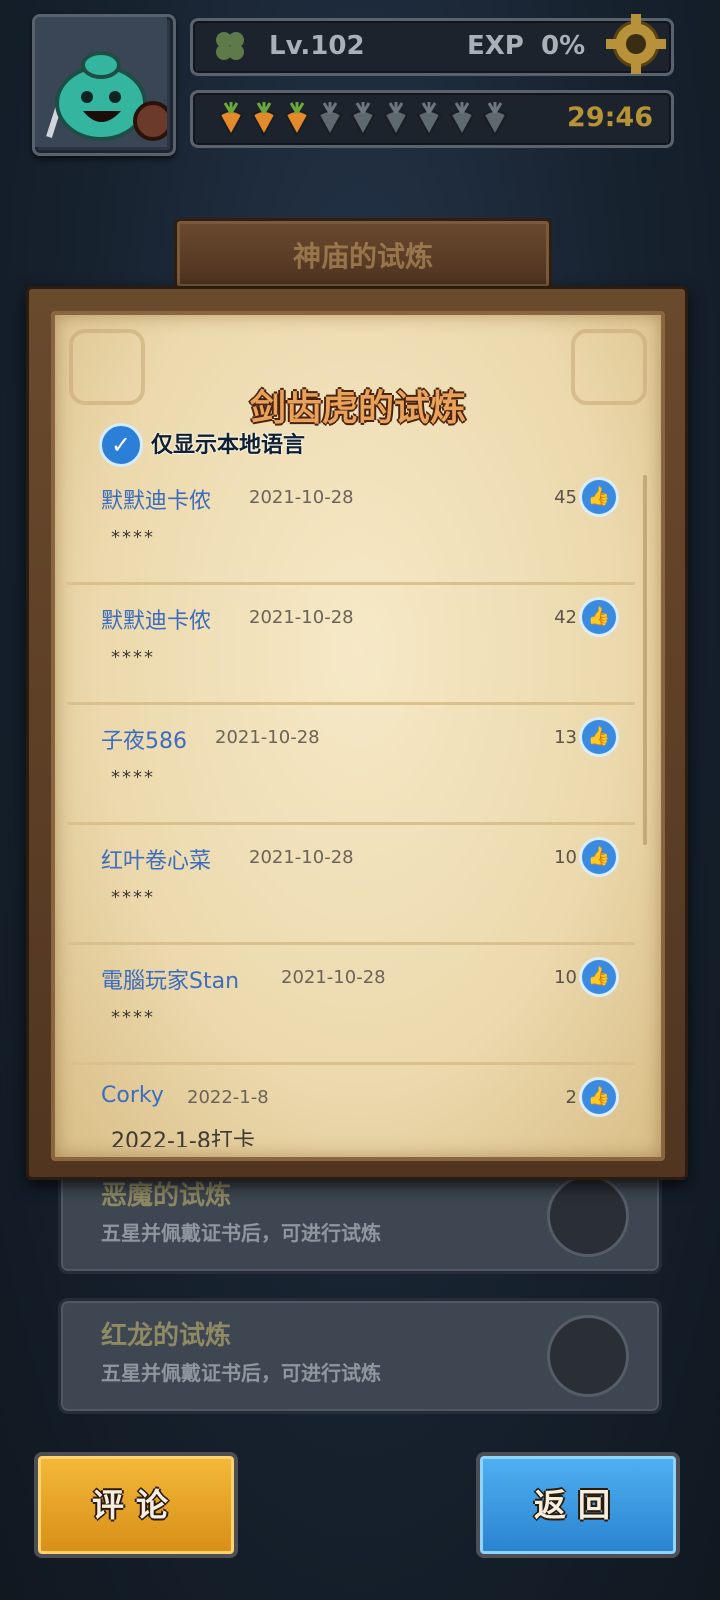  Describe the element at coordinates (571, 1097) in the screenshot. I see `like-count: 2` at that location.